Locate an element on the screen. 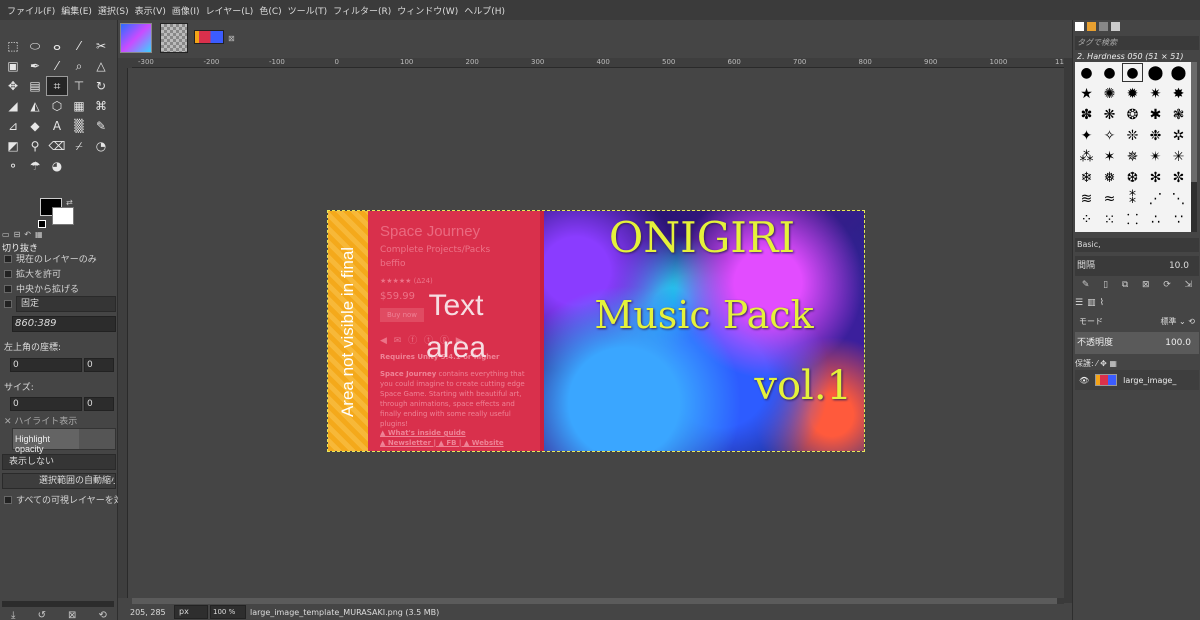  size-width-field: 0 is located at coordinates (46, 404).